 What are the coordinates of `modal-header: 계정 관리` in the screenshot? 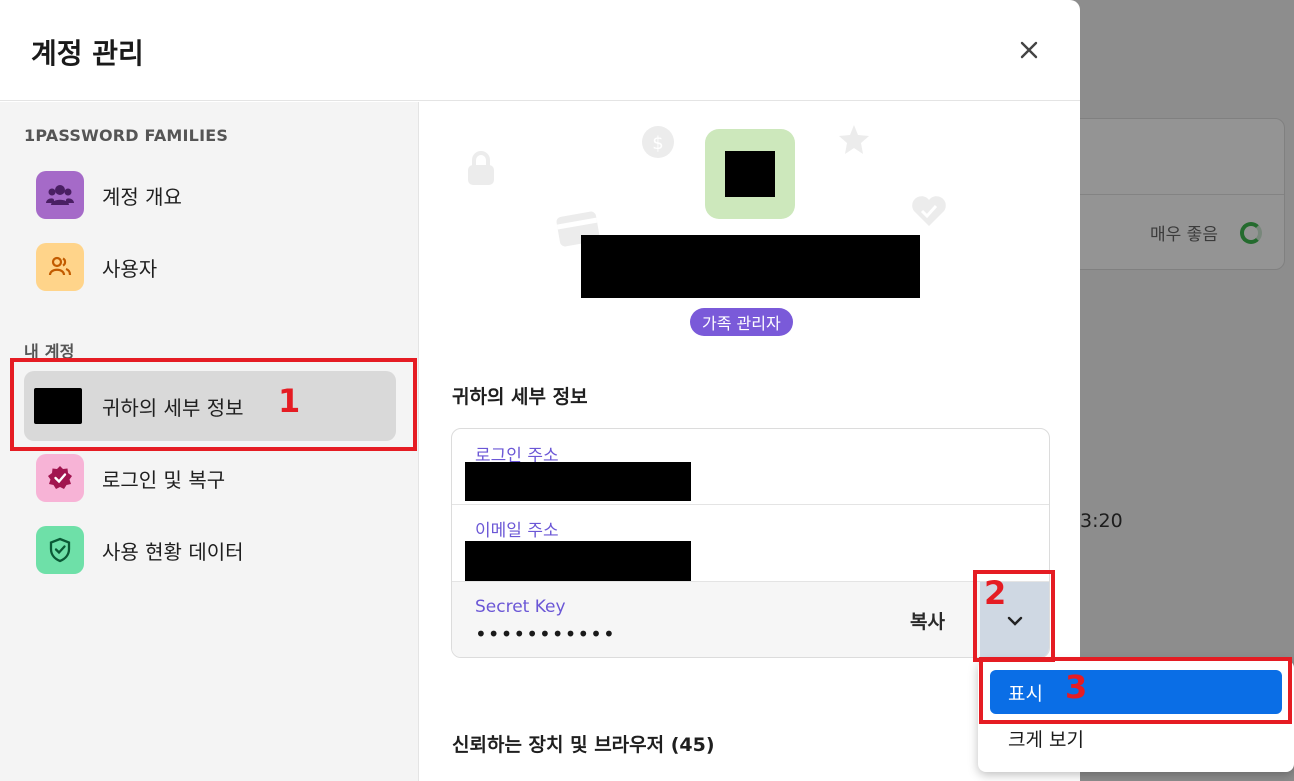 It's located at (540, 50).